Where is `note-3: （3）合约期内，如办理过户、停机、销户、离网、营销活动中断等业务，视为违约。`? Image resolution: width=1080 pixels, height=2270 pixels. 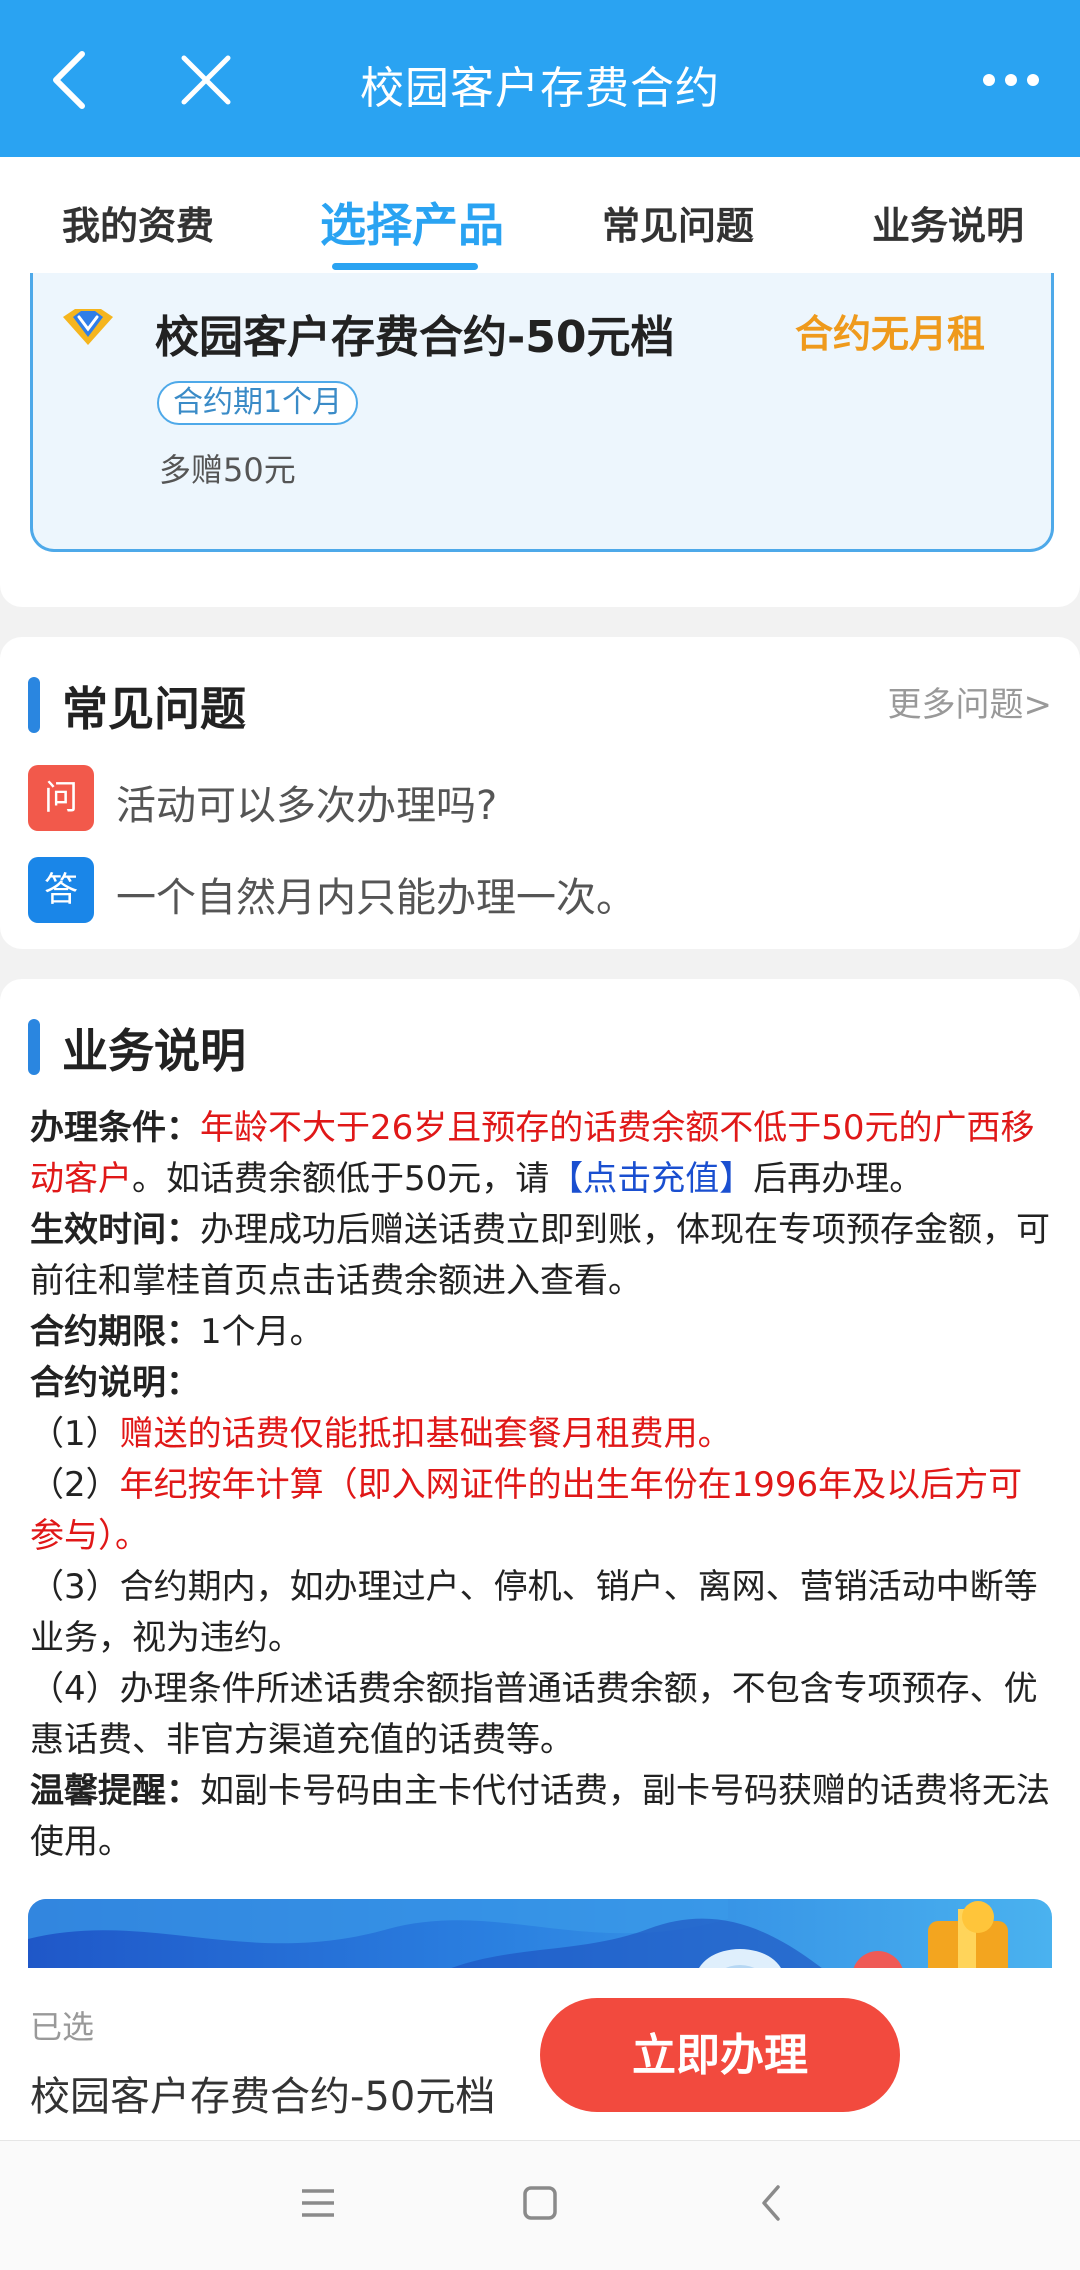 note-3: （3）合约期内，如办理过户、停机、销户、离网、营销活动中断等业务，视为违约。 is located at coordinates (534, 1612).